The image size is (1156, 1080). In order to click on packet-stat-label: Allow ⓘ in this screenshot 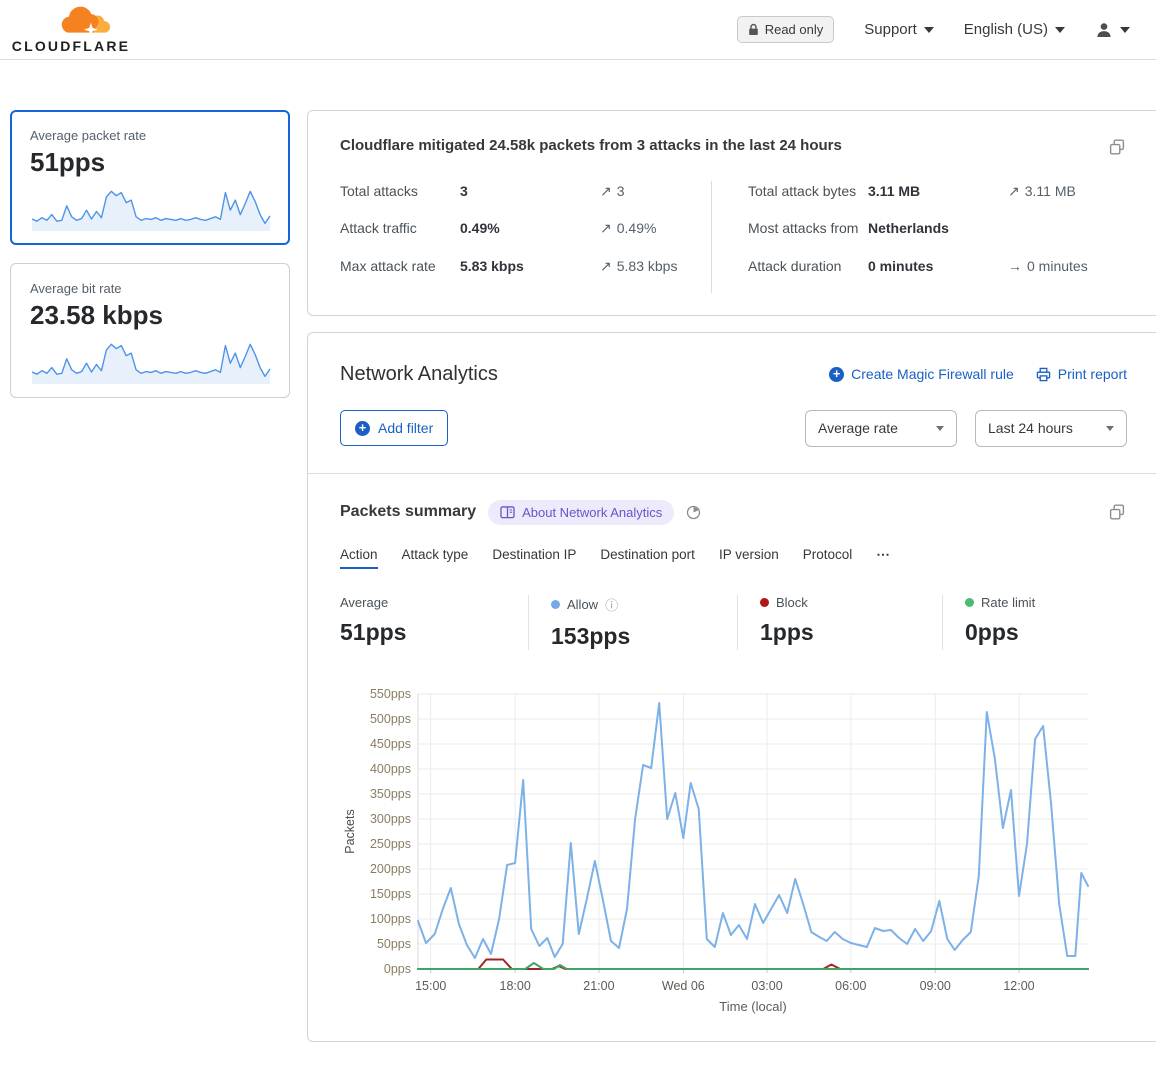, I will do `click(639, 604)`.